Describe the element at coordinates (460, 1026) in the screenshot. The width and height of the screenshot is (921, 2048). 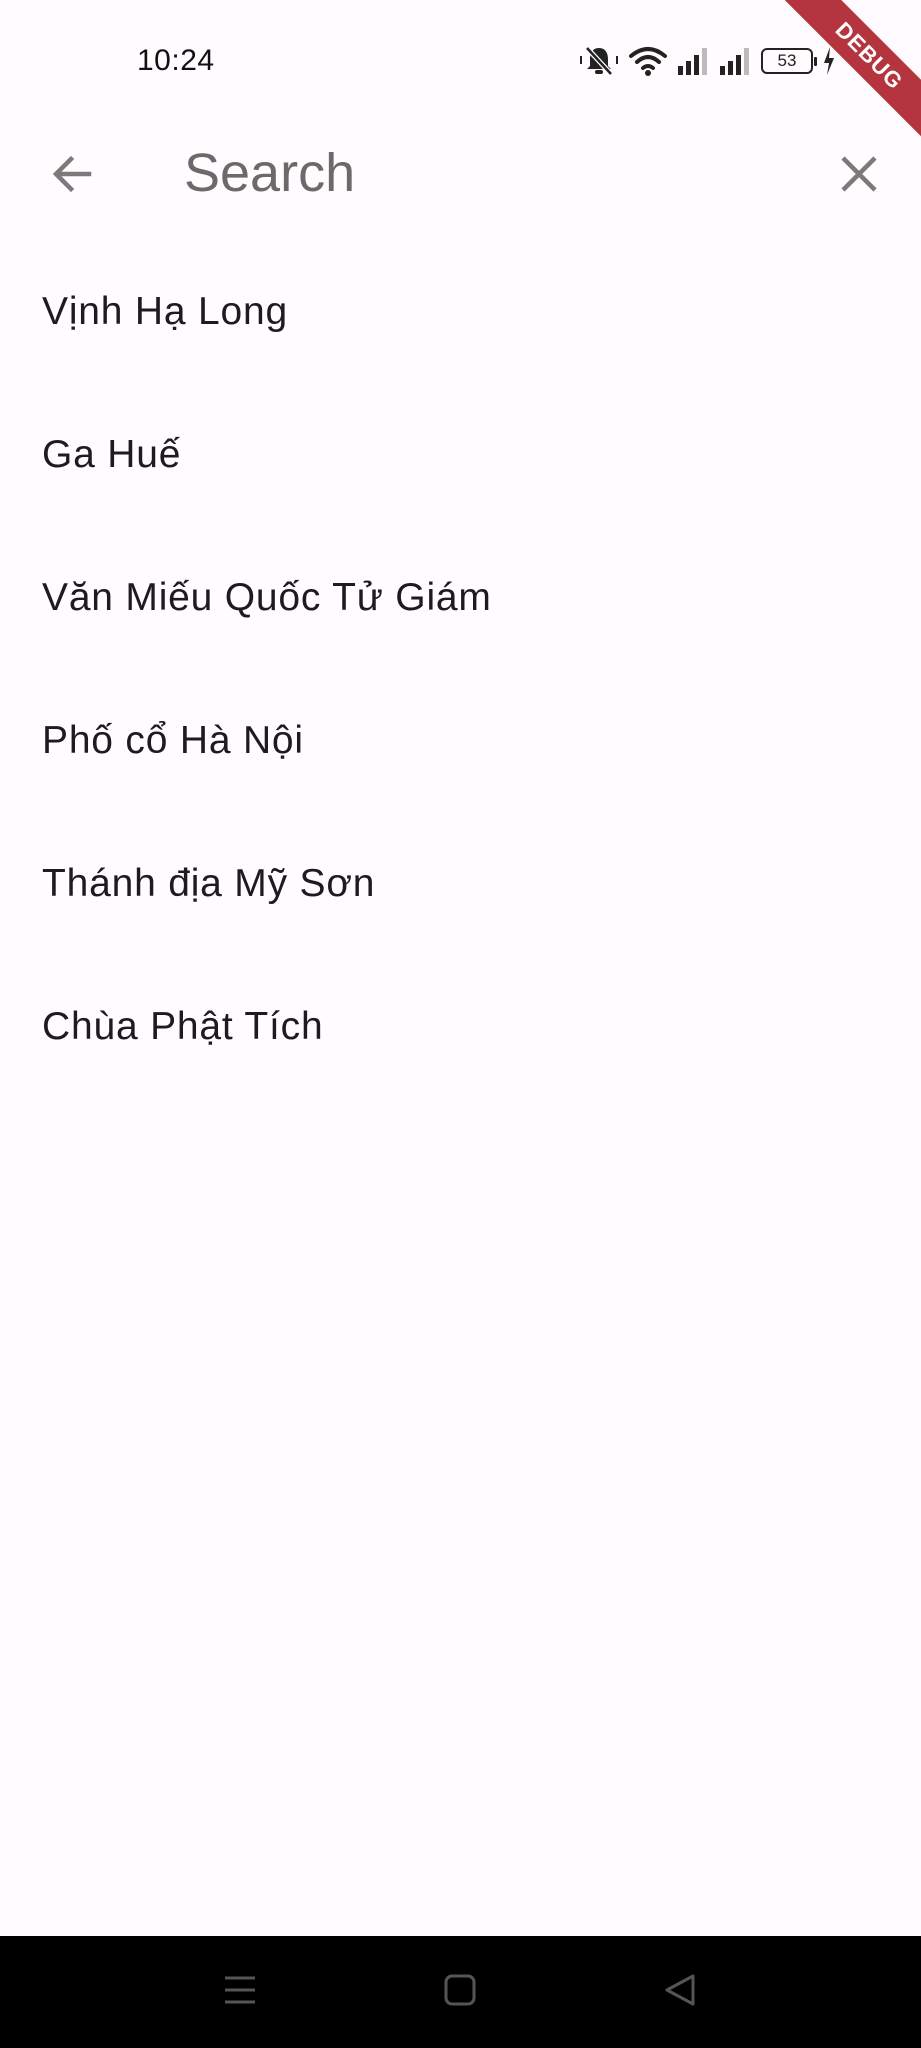
I see `list-item: Chùa Phật Tích` at that location.